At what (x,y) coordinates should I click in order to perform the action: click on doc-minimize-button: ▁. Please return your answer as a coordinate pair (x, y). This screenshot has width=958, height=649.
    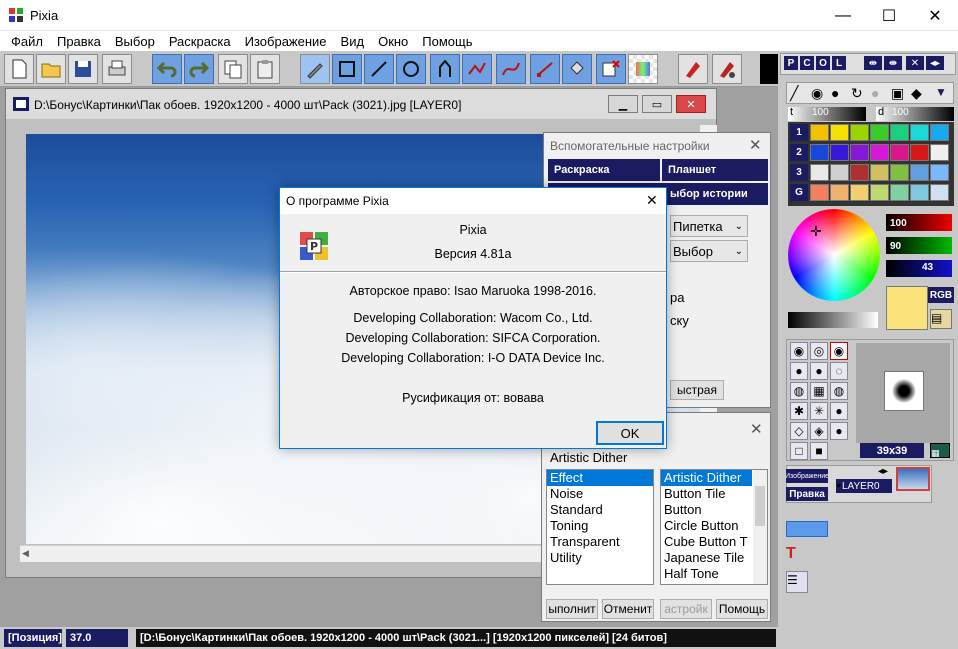
    Looking at the image, I should click on (623, 104).